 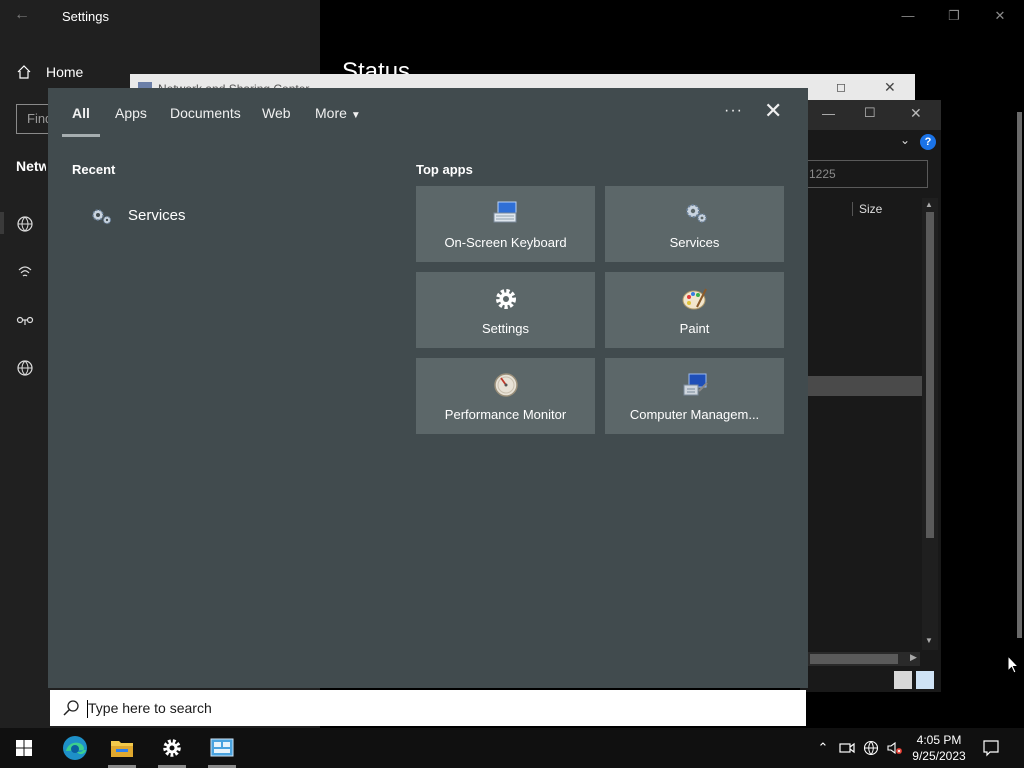 I want to click on scroll-up-icon: ▲, so click(x=929, y=204).